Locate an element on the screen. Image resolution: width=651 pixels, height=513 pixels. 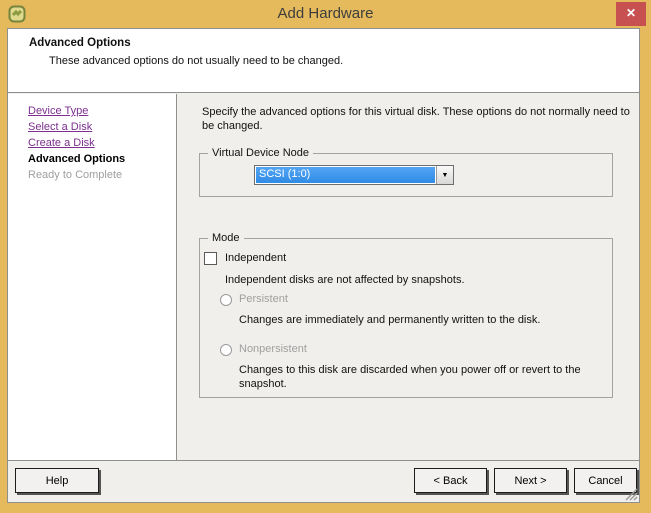
nonpersistent-radio-label: Nonpersistent is located at coordinates (273, 349).